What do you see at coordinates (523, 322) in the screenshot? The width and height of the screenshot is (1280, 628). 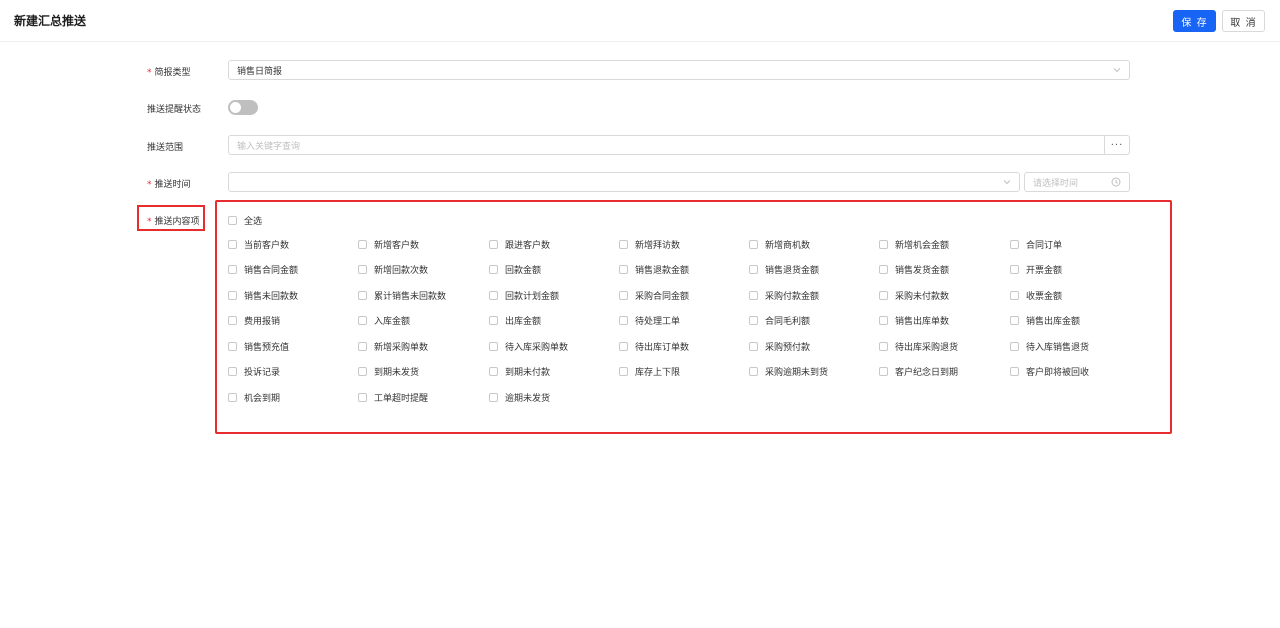 I see `content-option-label: 出库金额` at bounding box center [523, 322].